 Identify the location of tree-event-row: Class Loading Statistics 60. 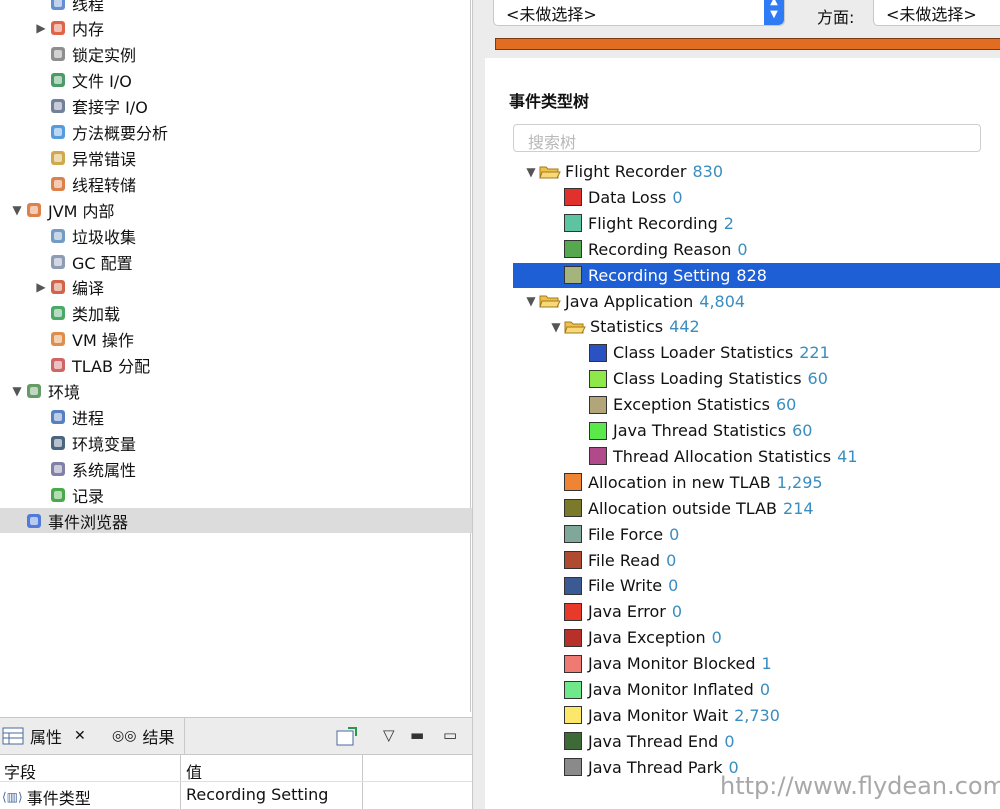
(700, 378).